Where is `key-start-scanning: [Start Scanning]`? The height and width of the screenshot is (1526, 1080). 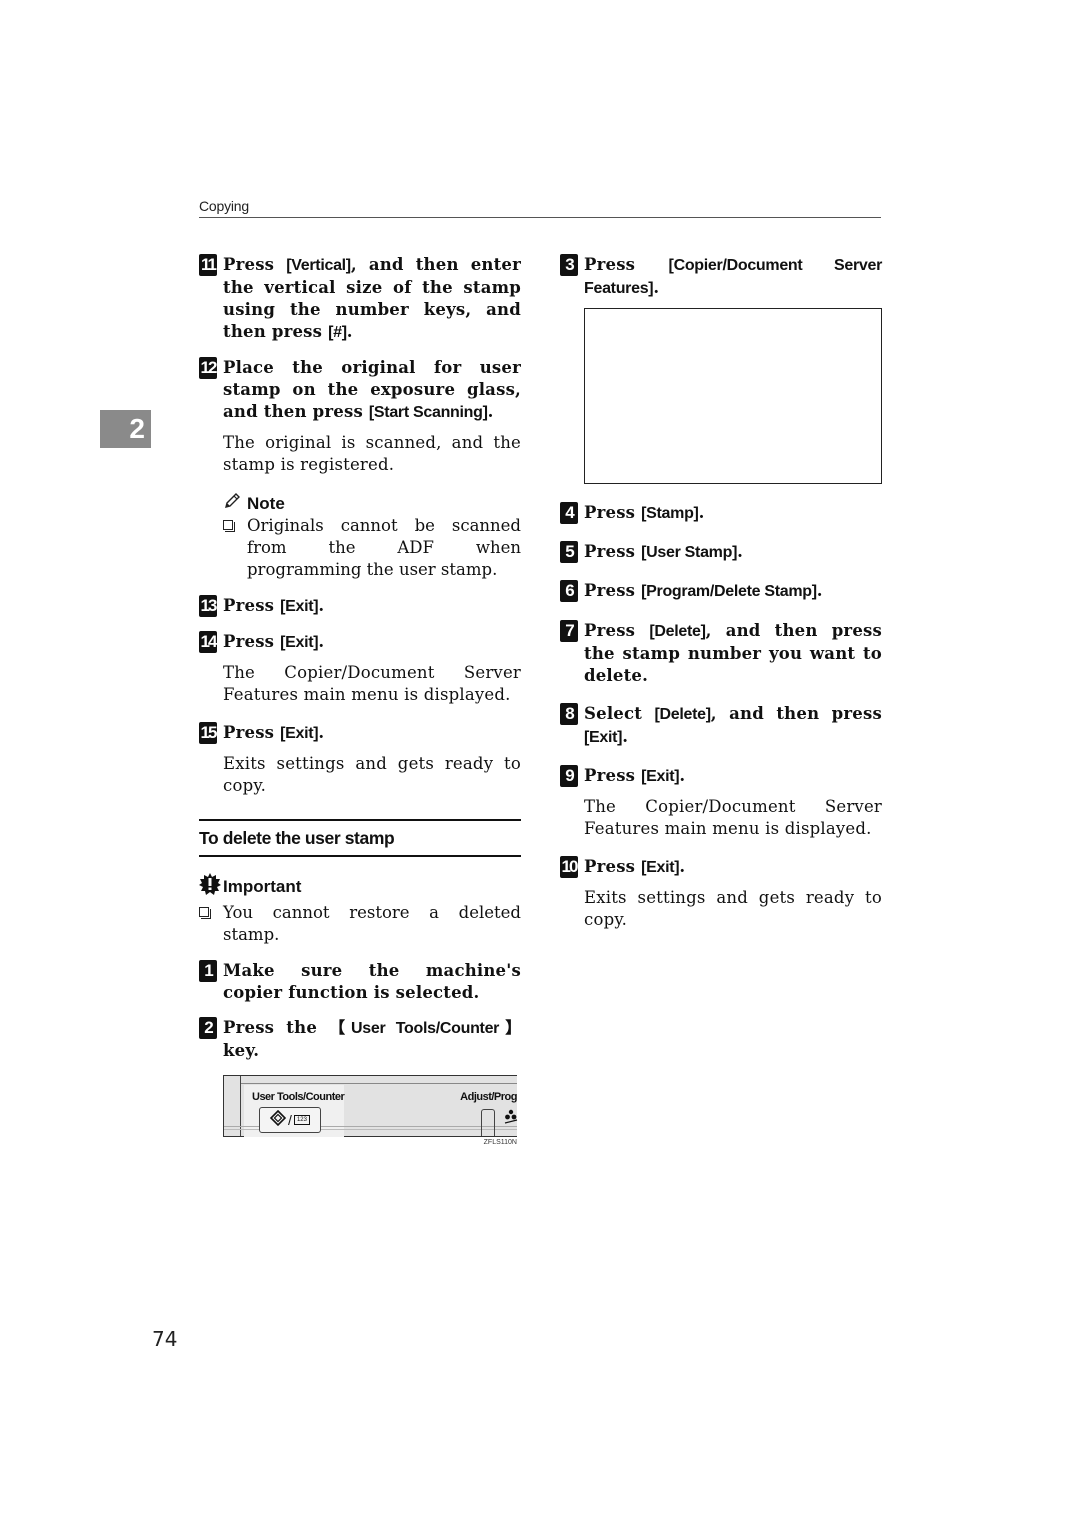 key-start-scanning: [Start Scanning] is located at coordinates (428, 412).